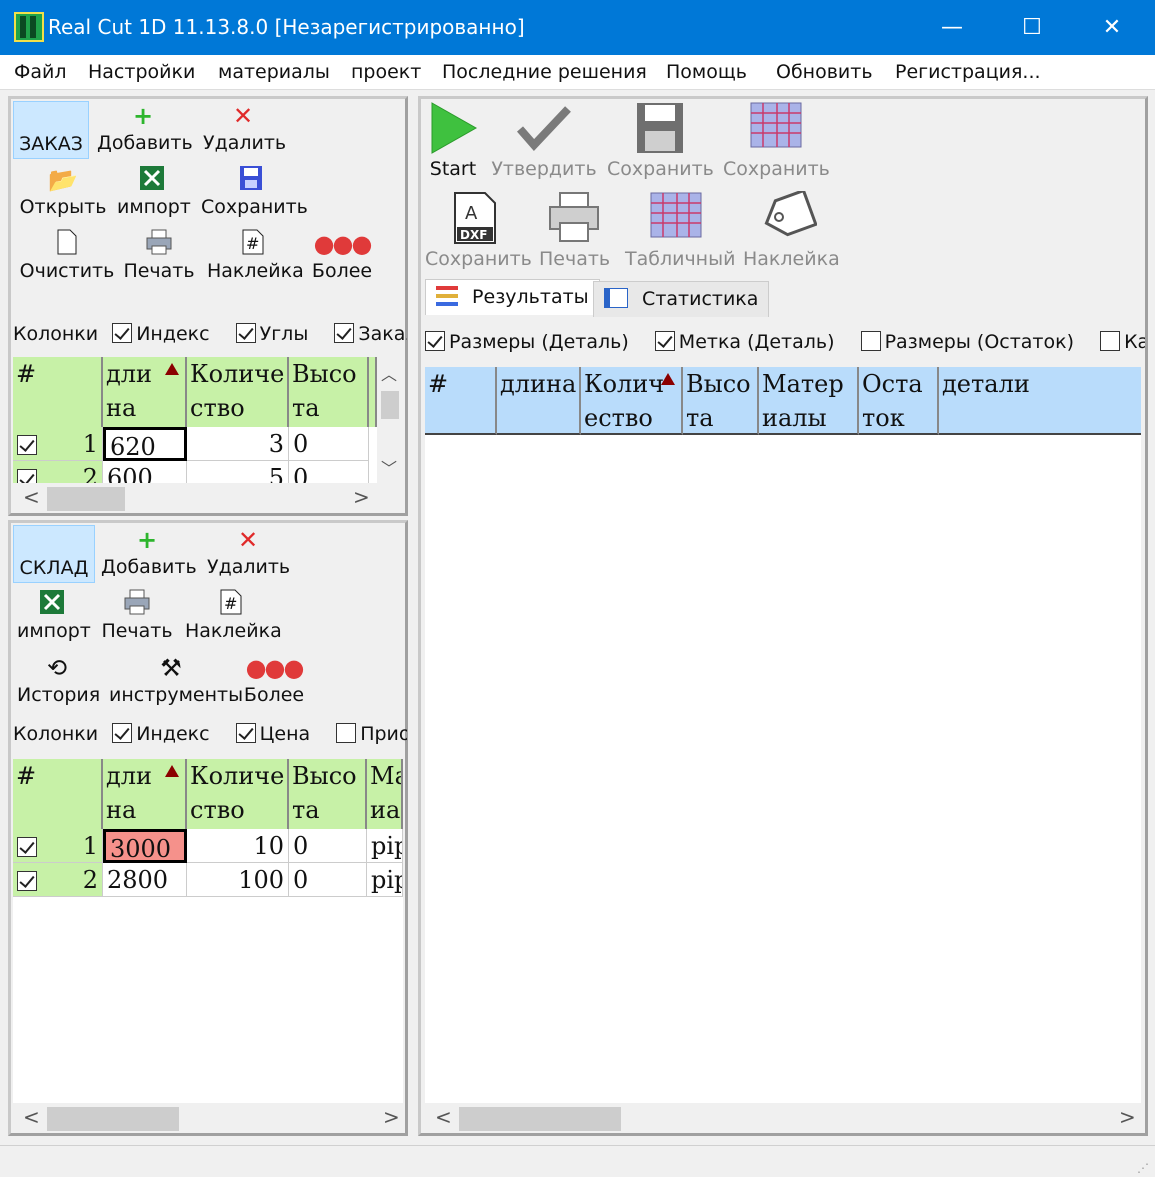 Image resolution: width=1155 pixels, height=1177 pixels. I want to click on tab-results: Результаты, so click(512, 297).